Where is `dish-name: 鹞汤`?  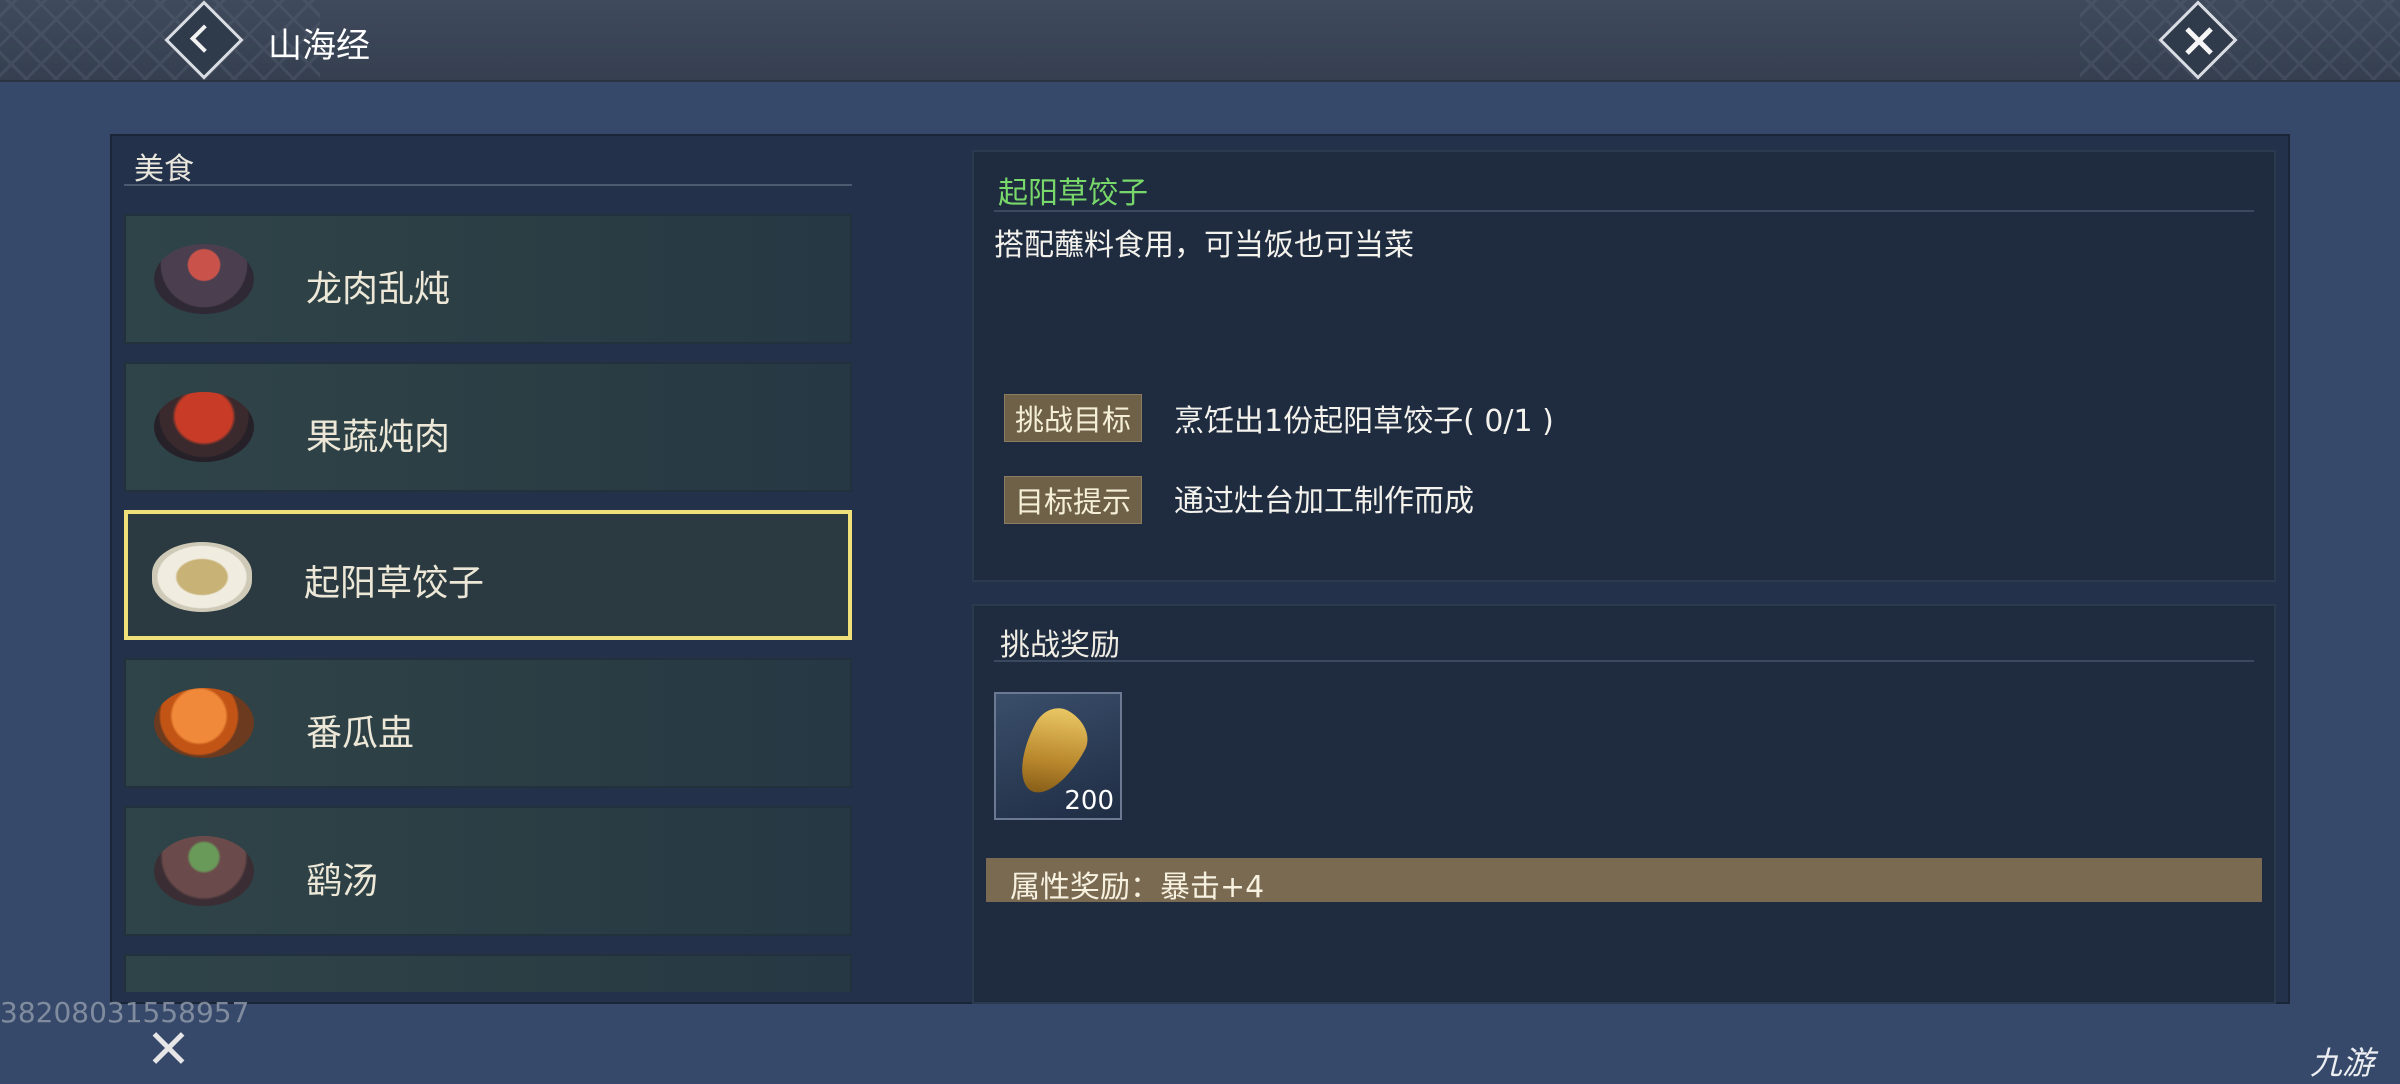
dish-name: 鹞汤 is located at coordinates (342, 881).